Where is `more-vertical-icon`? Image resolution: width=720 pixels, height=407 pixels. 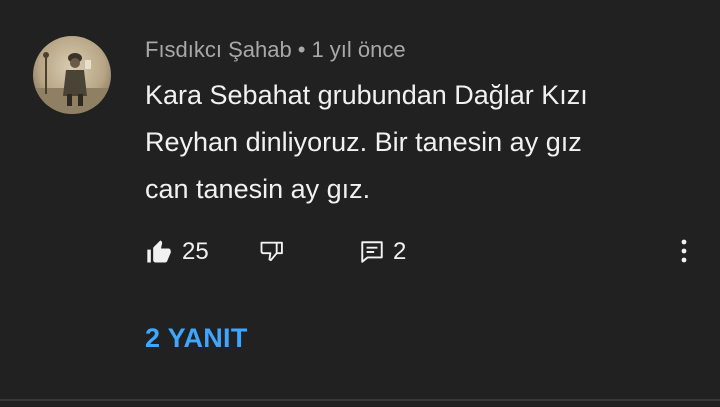
more-vertical-icon is located at coordinates (684, 251).